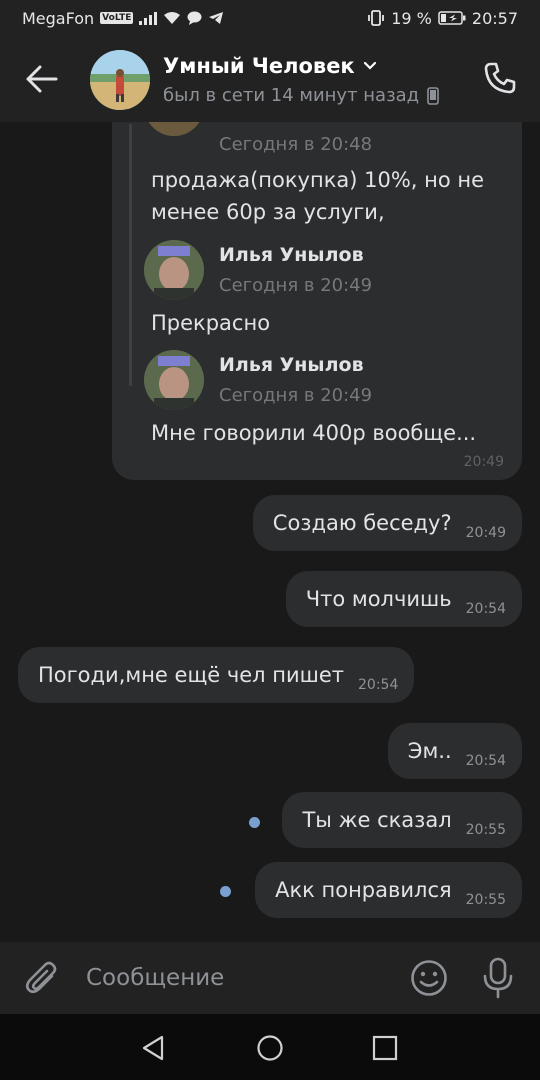 The width and height of the screenshot is (540, 1080). Describe the element at coordinates (452, 18) in the screenshot. I see `battery-icon` at that location.